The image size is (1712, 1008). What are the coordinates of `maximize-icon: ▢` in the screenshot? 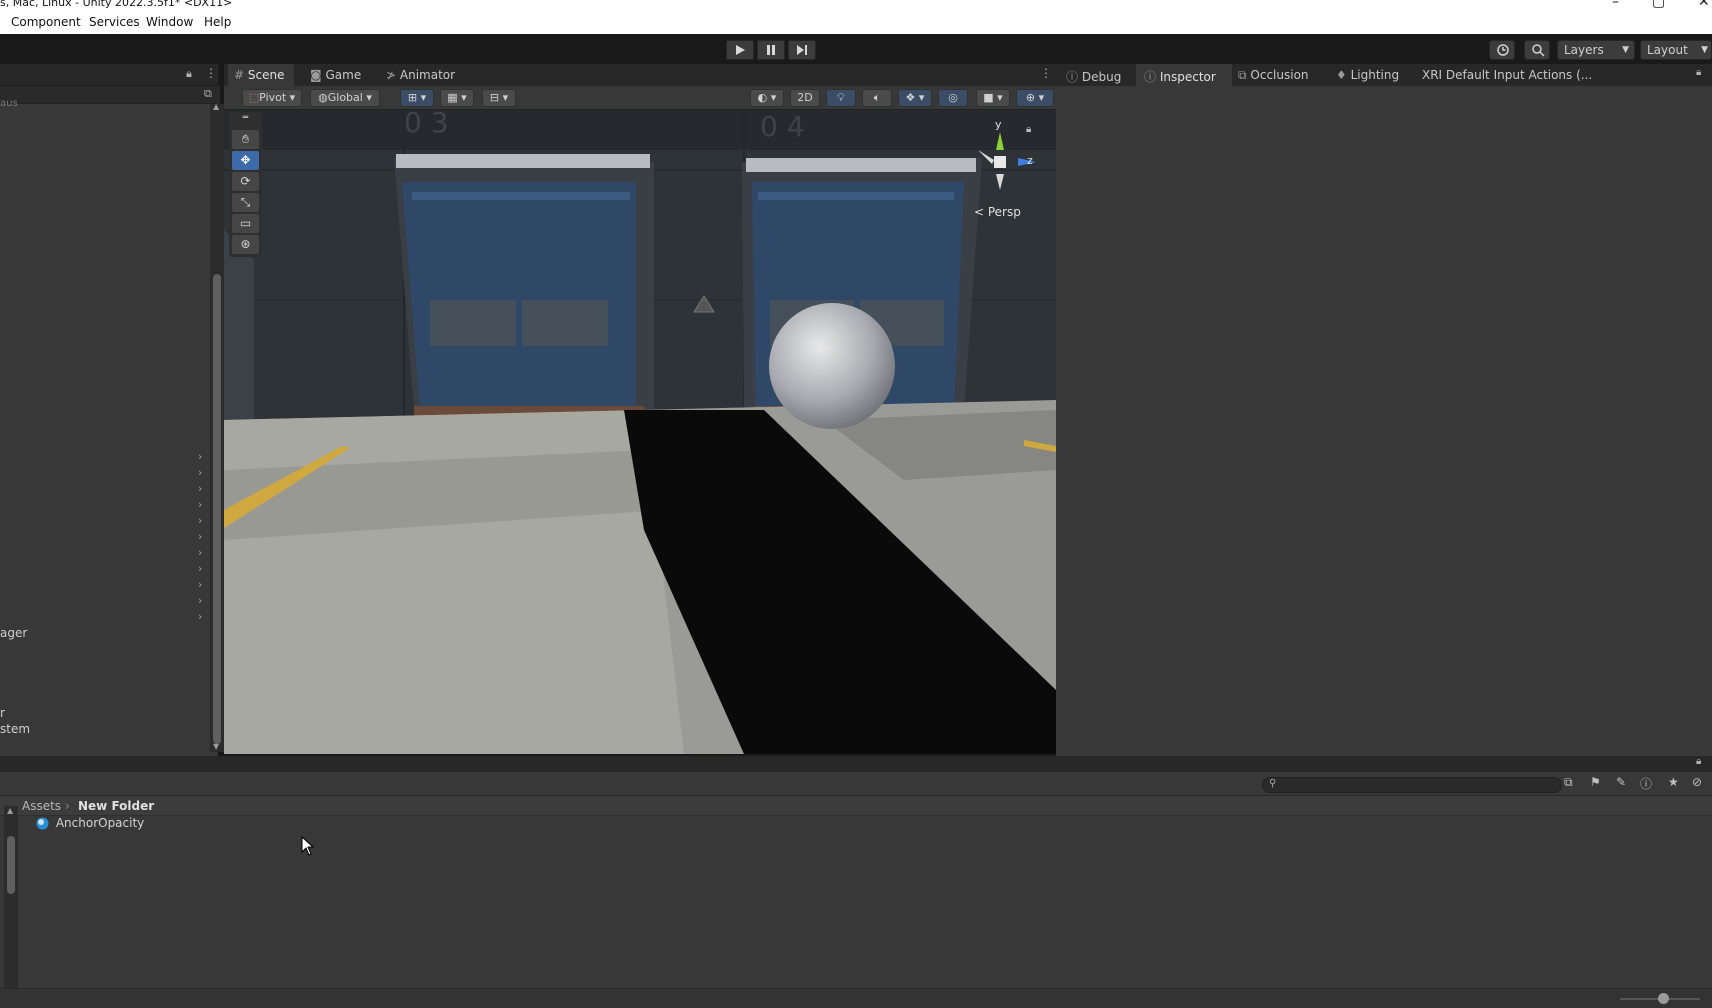 It's located at (1658, 5).